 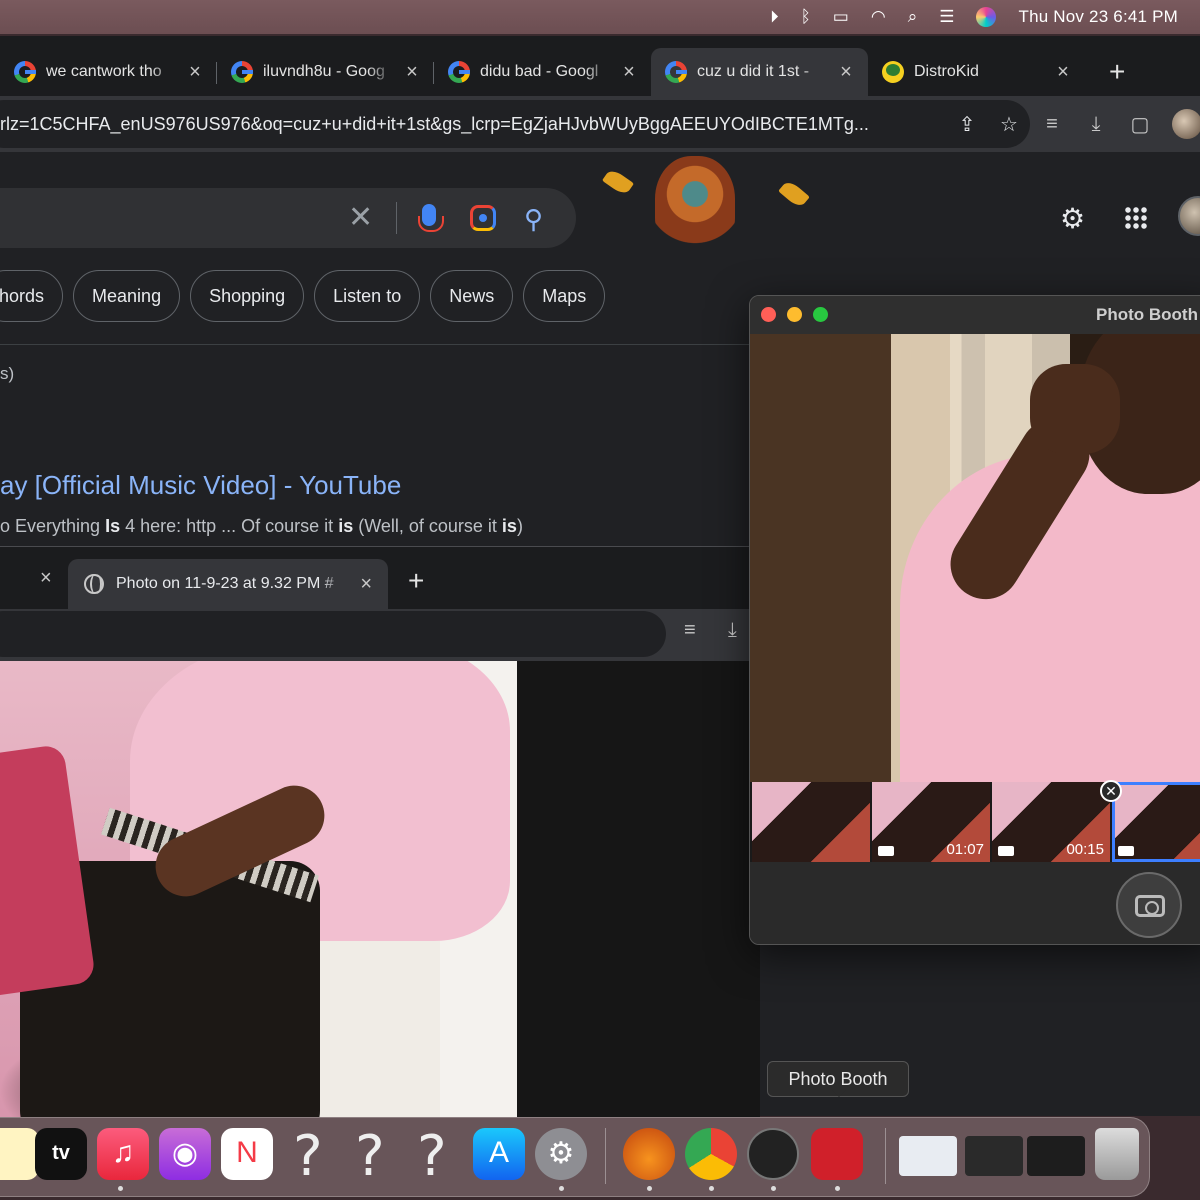 I want to click on minimize-window-button, so click(x=794, y=314).